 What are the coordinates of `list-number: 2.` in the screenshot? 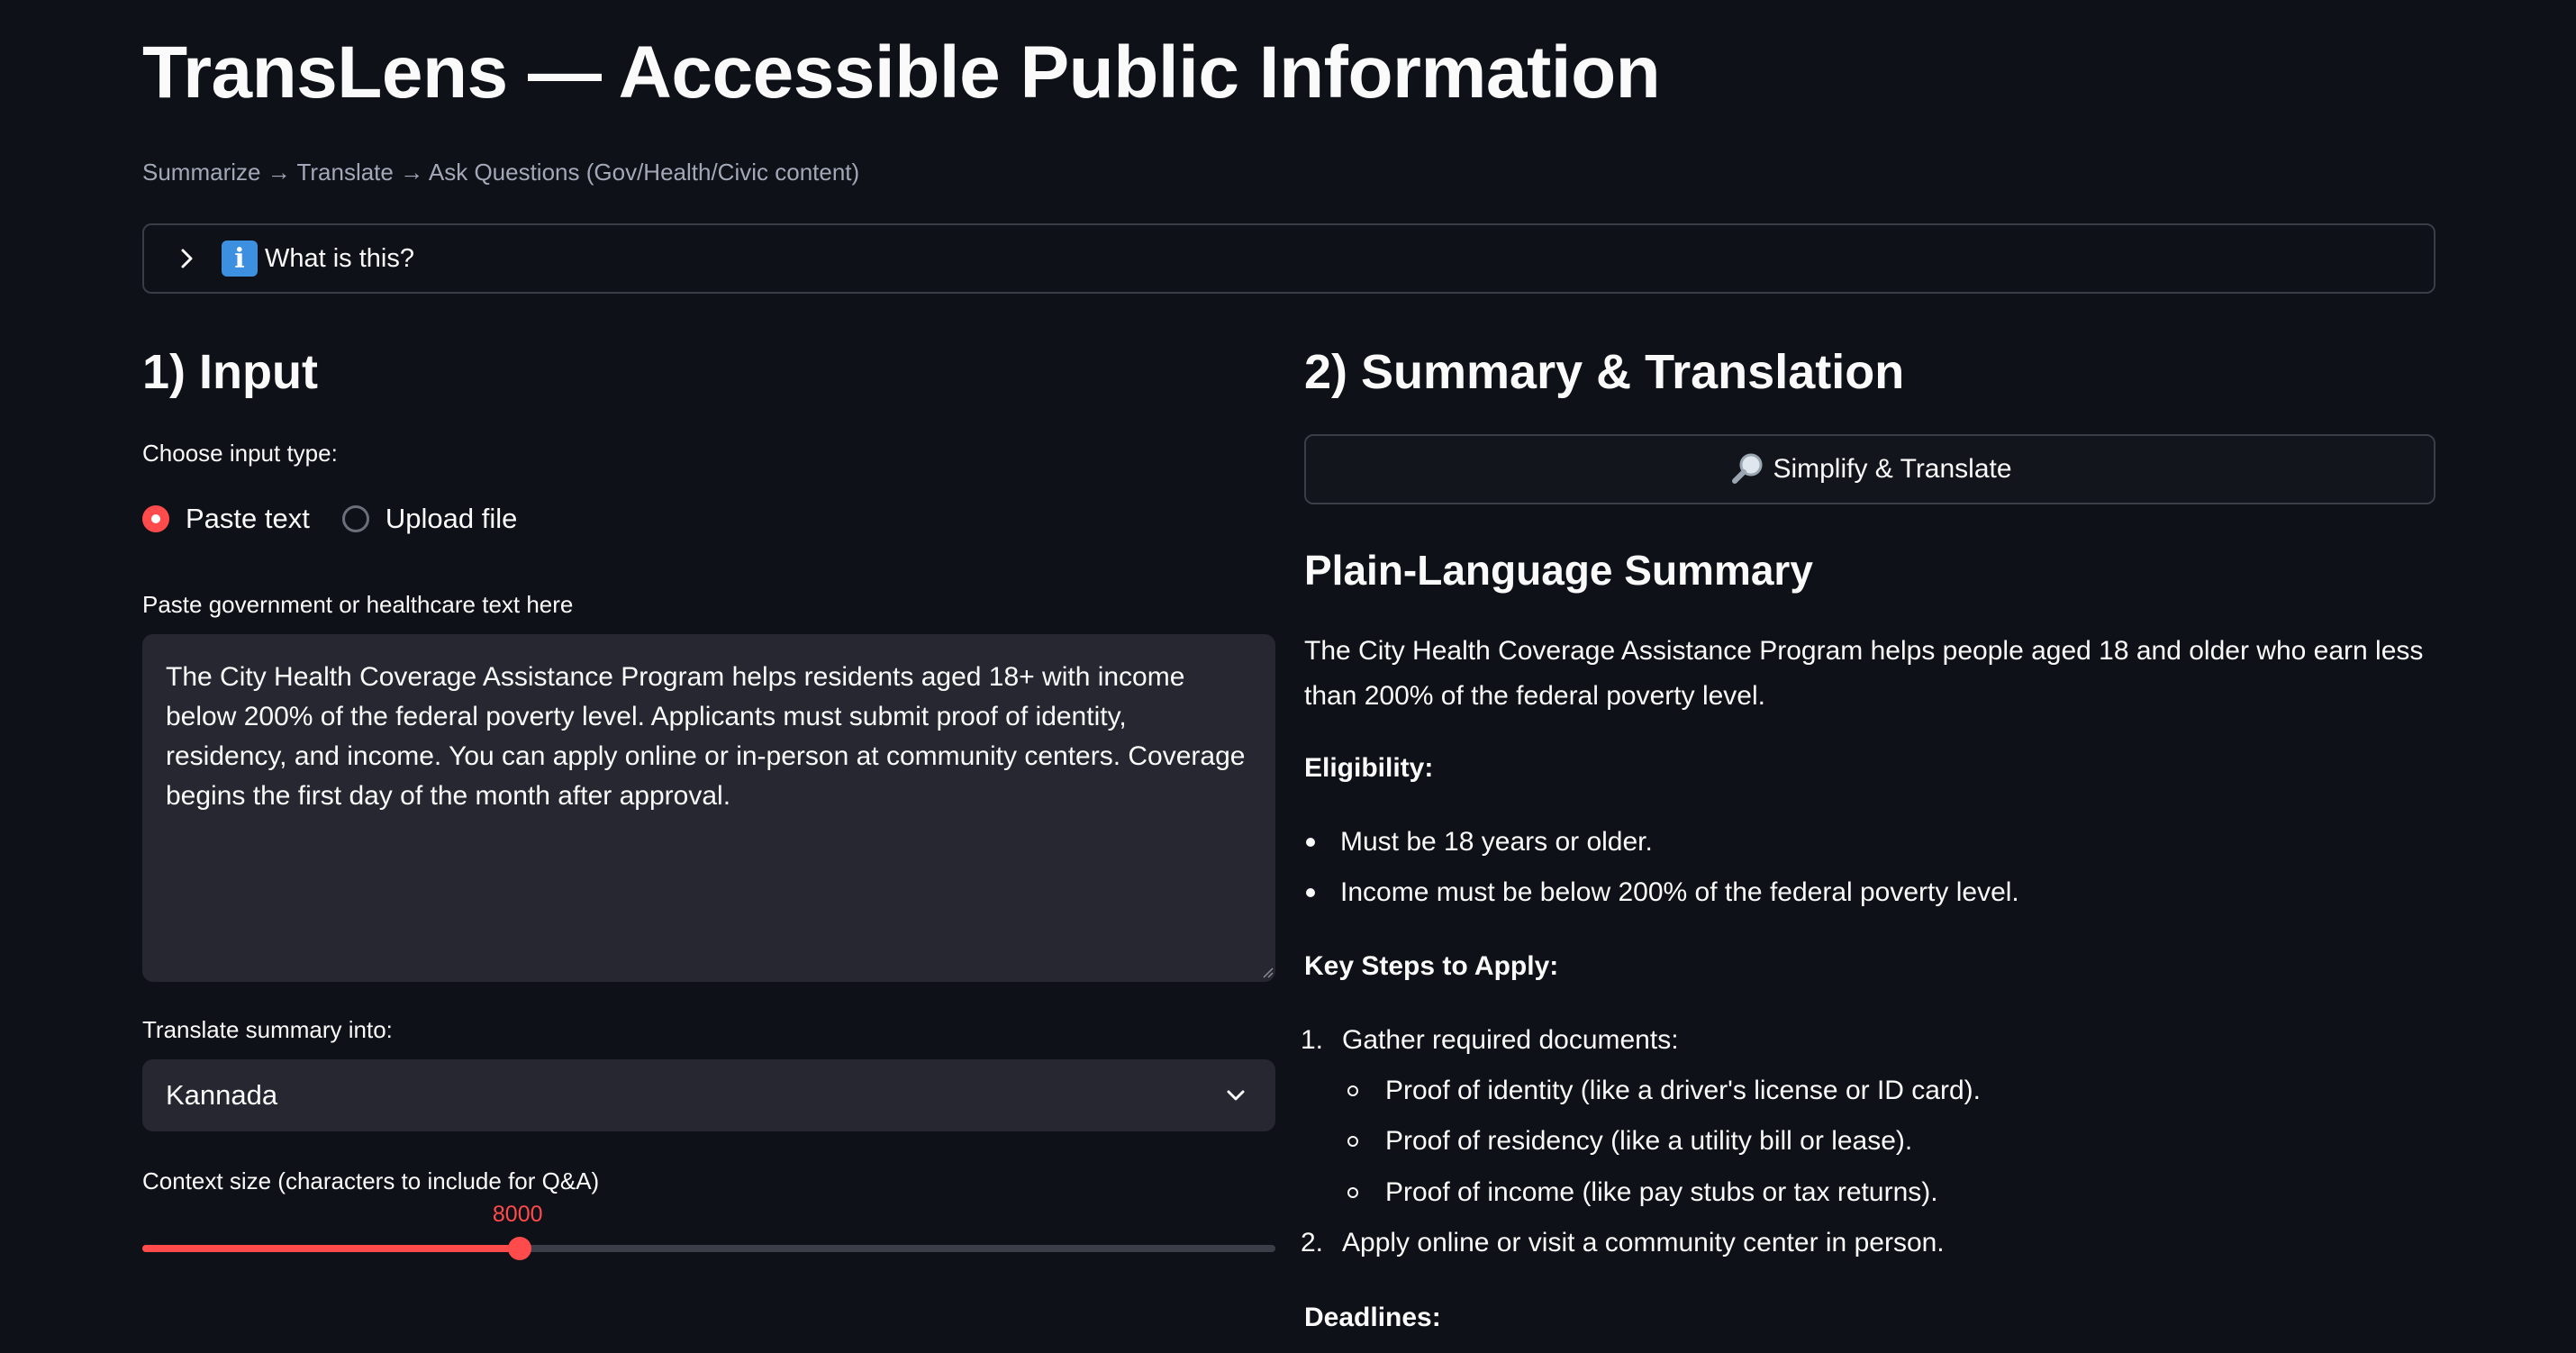 It's located at (1312, 1243).